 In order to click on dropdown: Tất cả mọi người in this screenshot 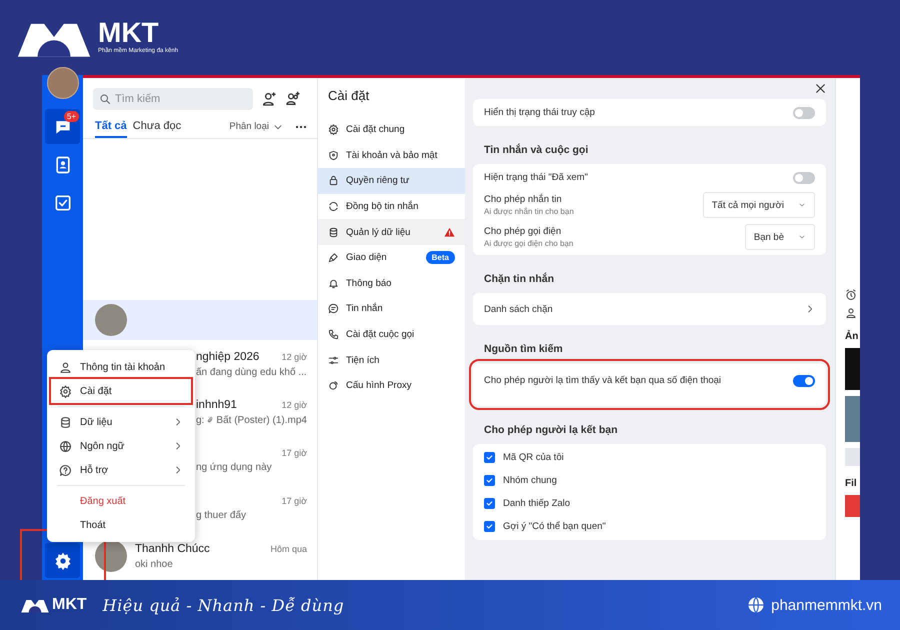, I will do `click(758, 205)`.